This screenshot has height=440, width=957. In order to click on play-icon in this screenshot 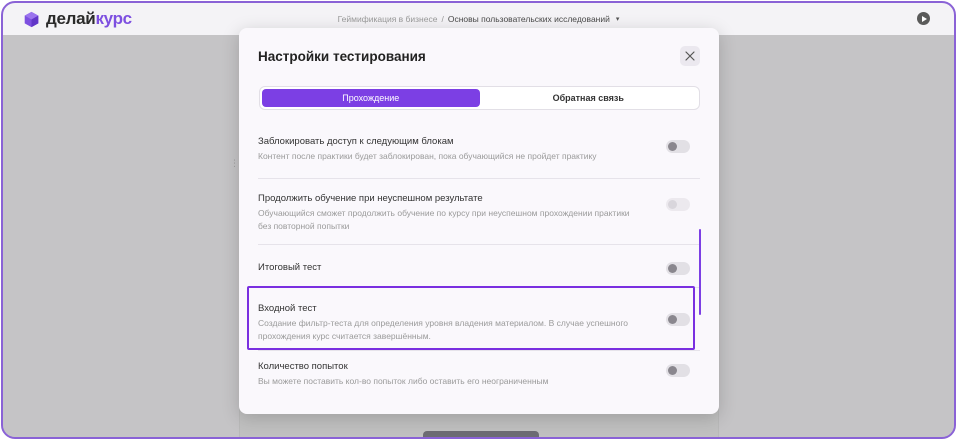, I will do `click(923, 18)`.